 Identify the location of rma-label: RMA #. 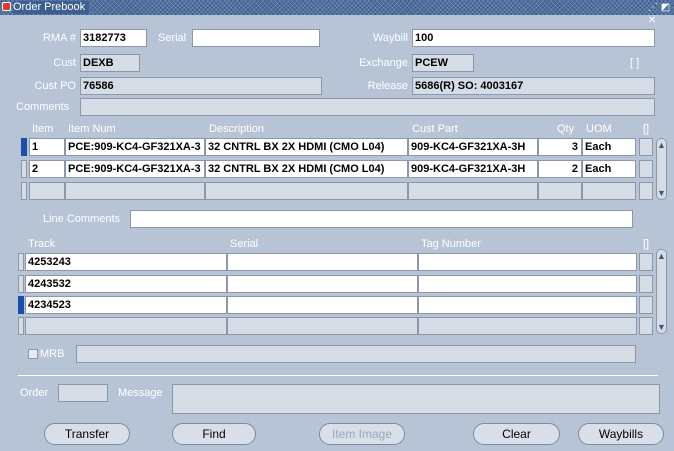
(59, 38).